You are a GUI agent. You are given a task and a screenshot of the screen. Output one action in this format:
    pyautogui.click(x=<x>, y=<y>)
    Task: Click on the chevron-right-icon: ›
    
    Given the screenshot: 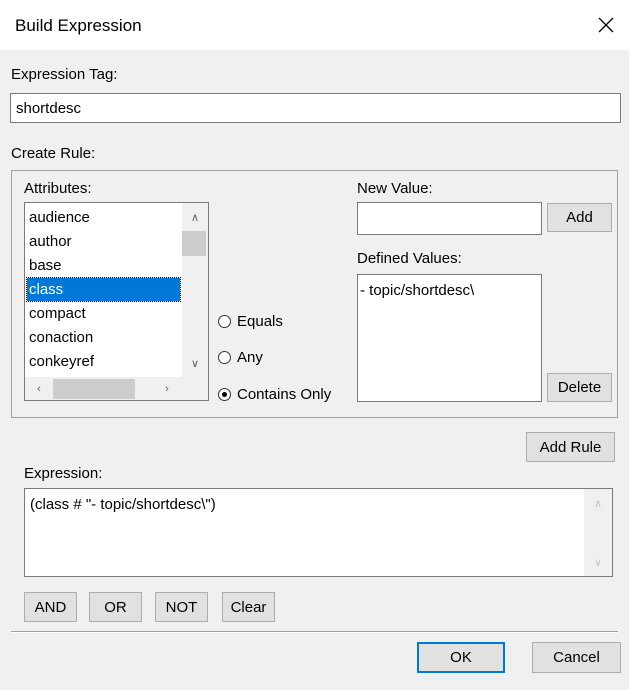 What is the action you would take?
    pyautogui.click(x=167, y=388)
    